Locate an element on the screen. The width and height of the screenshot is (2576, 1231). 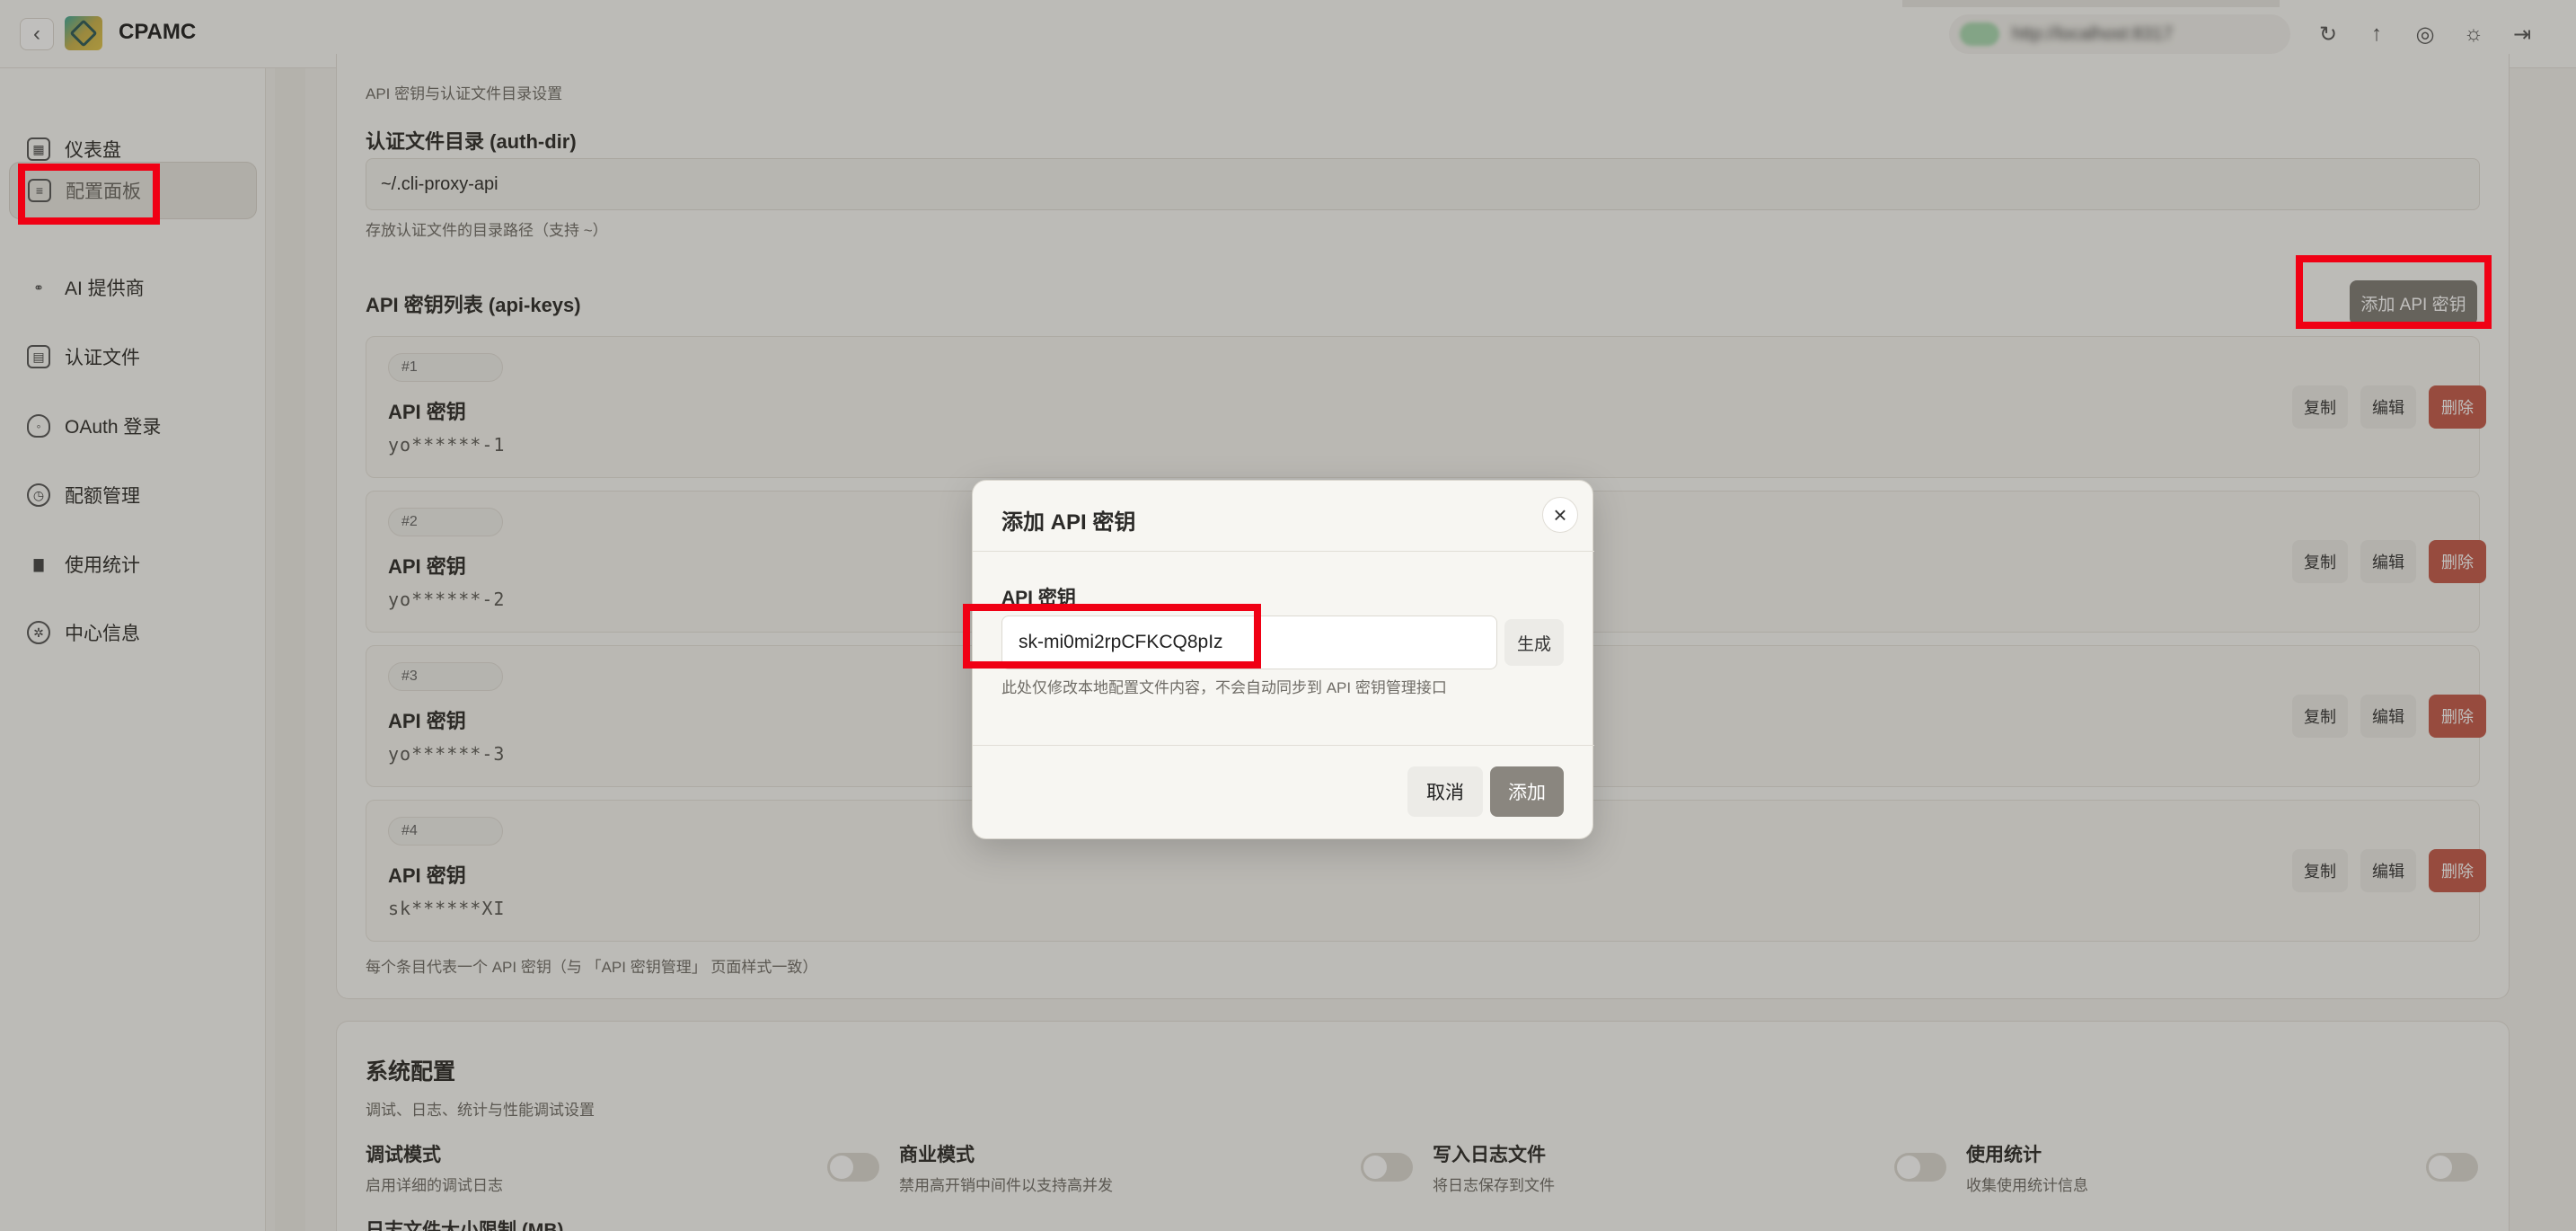
api-key-help: 此处仅修改本地配置文件内容，不会自动同步到 API 密钥管理接口 is located at coordinates (1224, 687).